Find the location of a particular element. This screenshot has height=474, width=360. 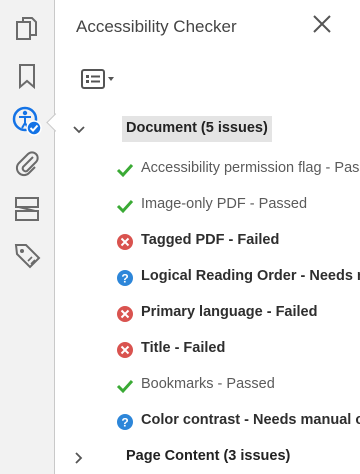

panel-title: Accessibility Checker is located at coordinates (156, 26).